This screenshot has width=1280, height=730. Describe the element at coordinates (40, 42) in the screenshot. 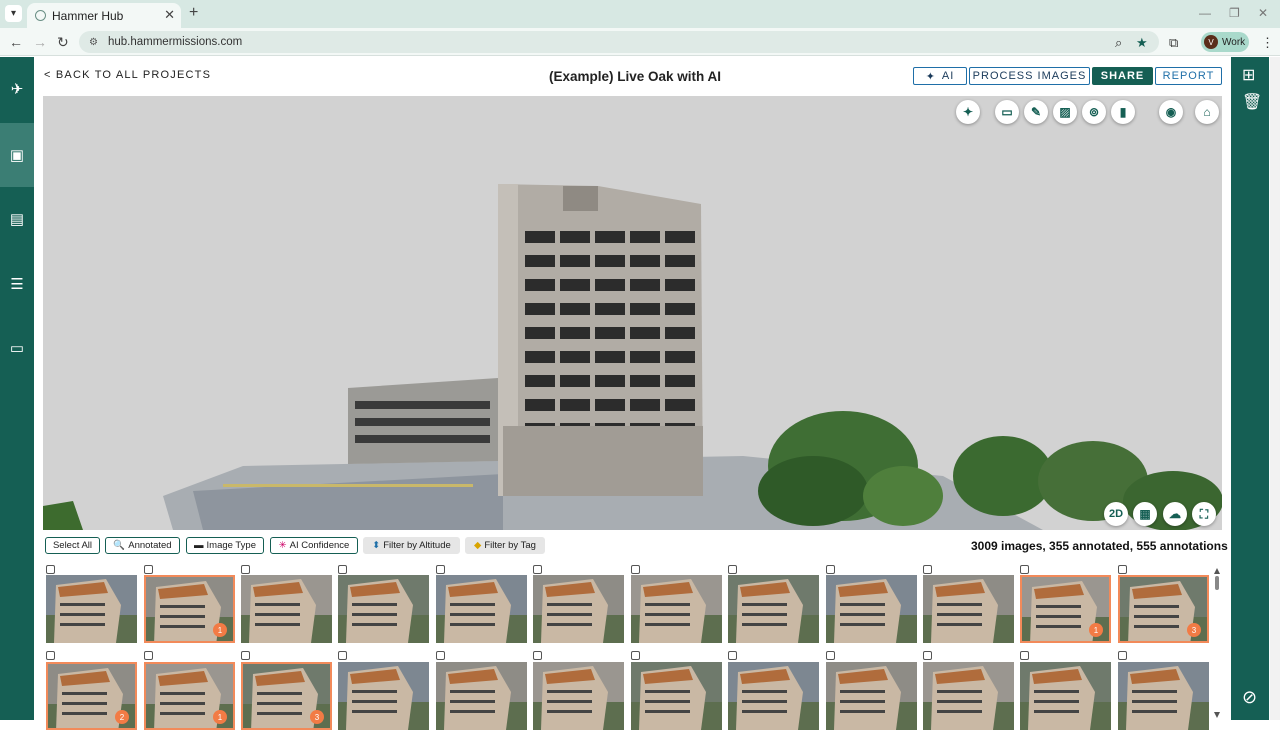

I see `forward-icon: →` at that location.